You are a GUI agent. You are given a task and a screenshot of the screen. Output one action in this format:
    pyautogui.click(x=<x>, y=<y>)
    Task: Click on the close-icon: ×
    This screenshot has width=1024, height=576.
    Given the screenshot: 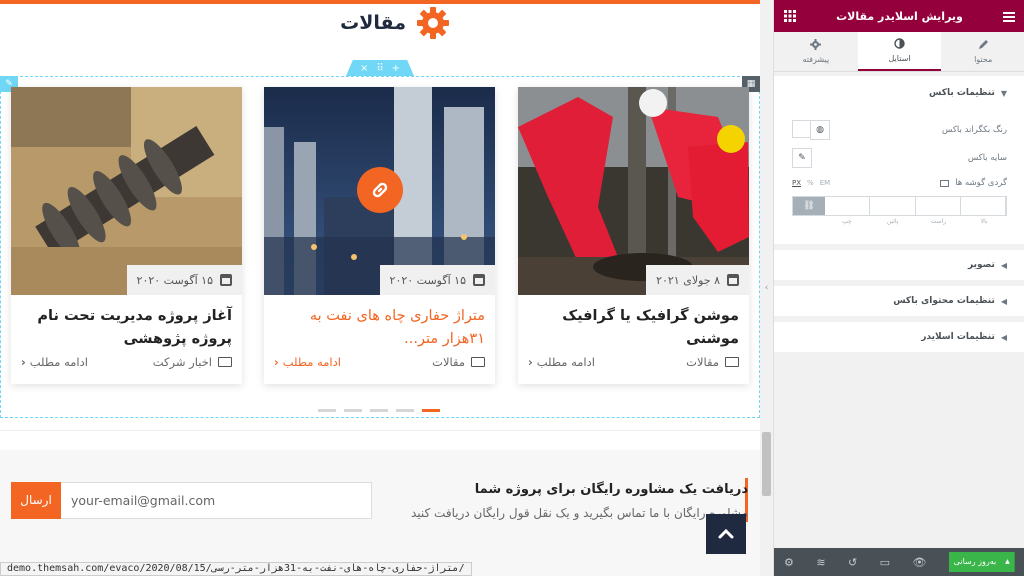 What is the action you would take?
    pyautogui.click(x=364, y=68)
    